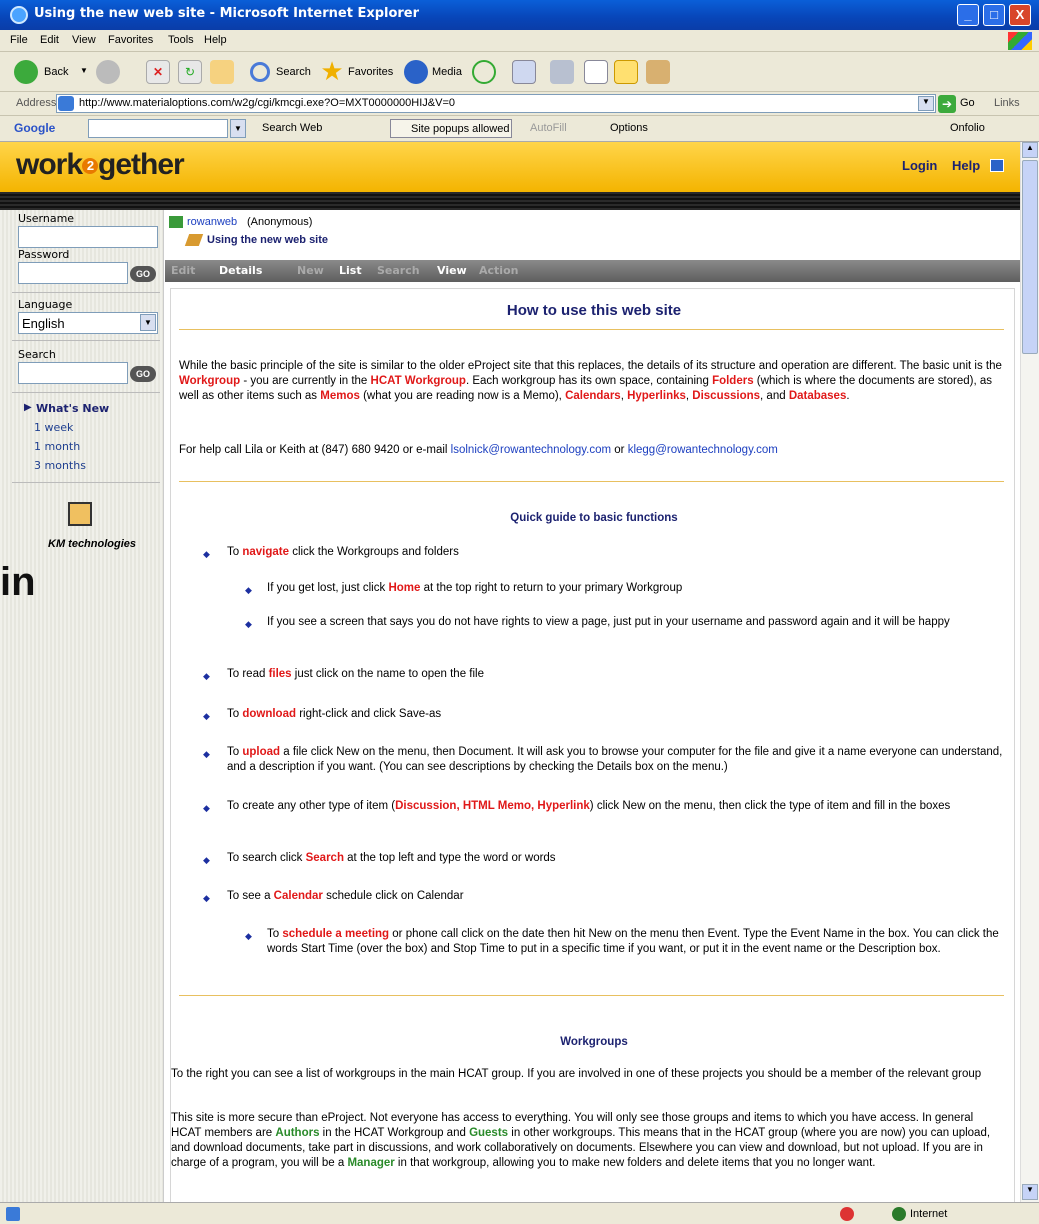 The width and height of the screenshot is (1039, 1224). What do you see at coordinates (629, 128) in the screenshot?
I see `options-button: Options` at bounding box center [629, 128].